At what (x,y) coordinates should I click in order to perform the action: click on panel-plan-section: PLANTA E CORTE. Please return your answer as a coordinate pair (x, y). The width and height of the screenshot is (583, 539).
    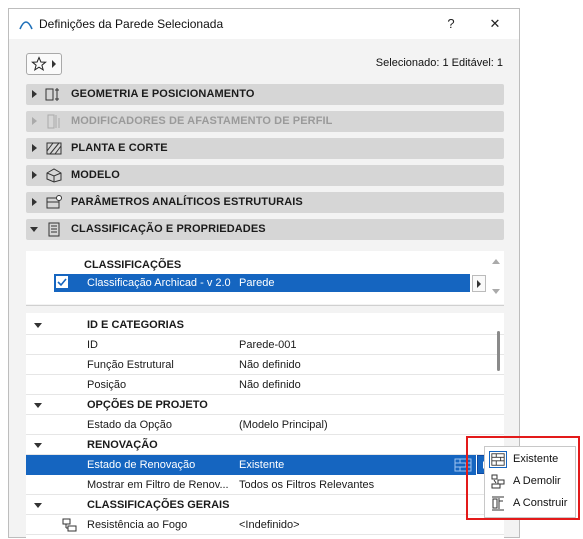
    Looking at the image, I should click on (265, 148).